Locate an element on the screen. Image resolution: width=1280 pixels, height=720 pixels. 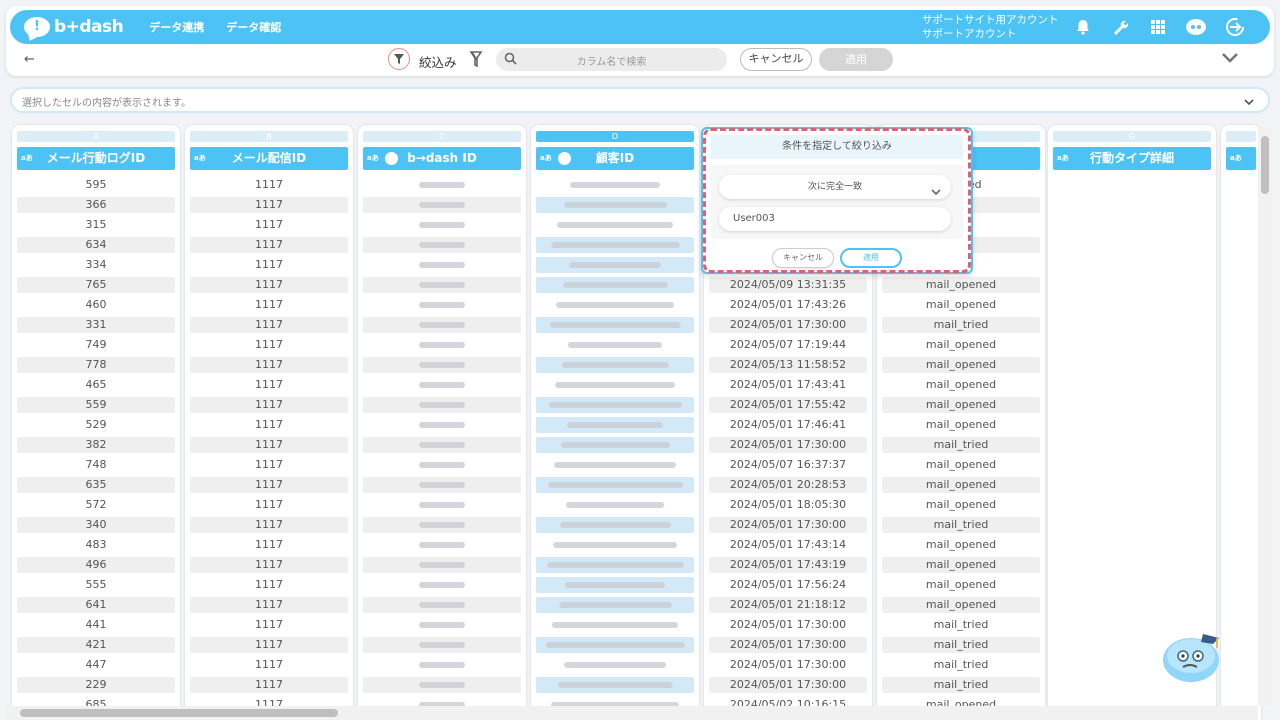
column-header: aあ メール行動ログID is located at coordinates (96, 158).